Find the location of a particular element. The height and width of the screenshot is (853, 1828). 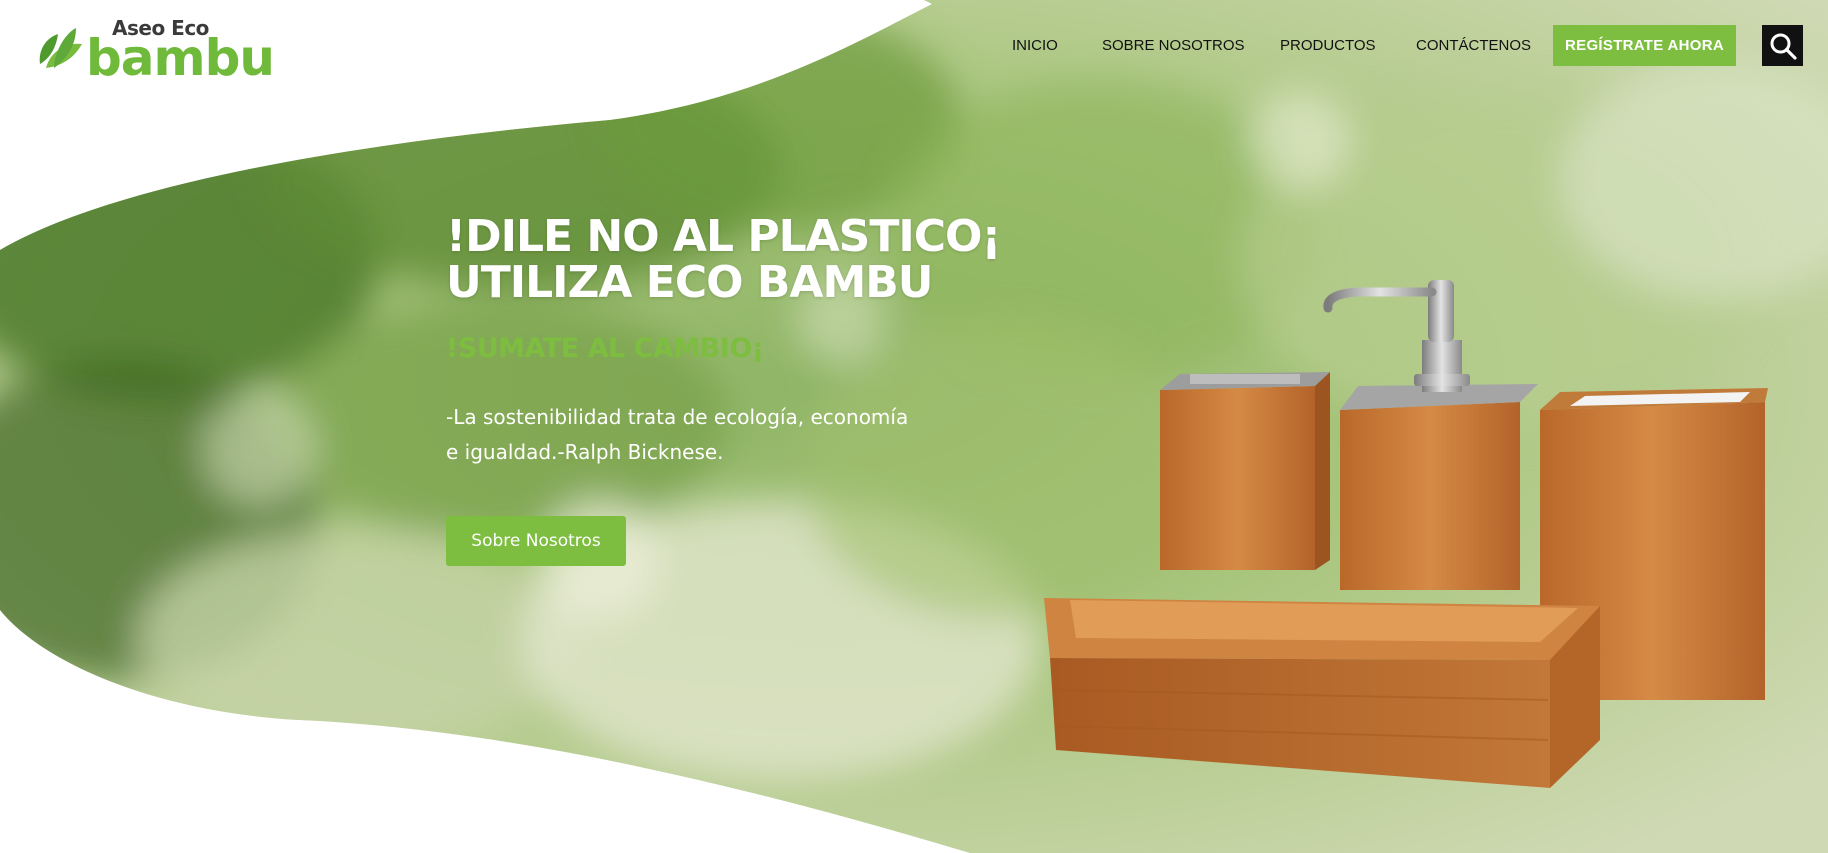

about-us-button: Sobre Nosotros is located at coordinates (536, 541).